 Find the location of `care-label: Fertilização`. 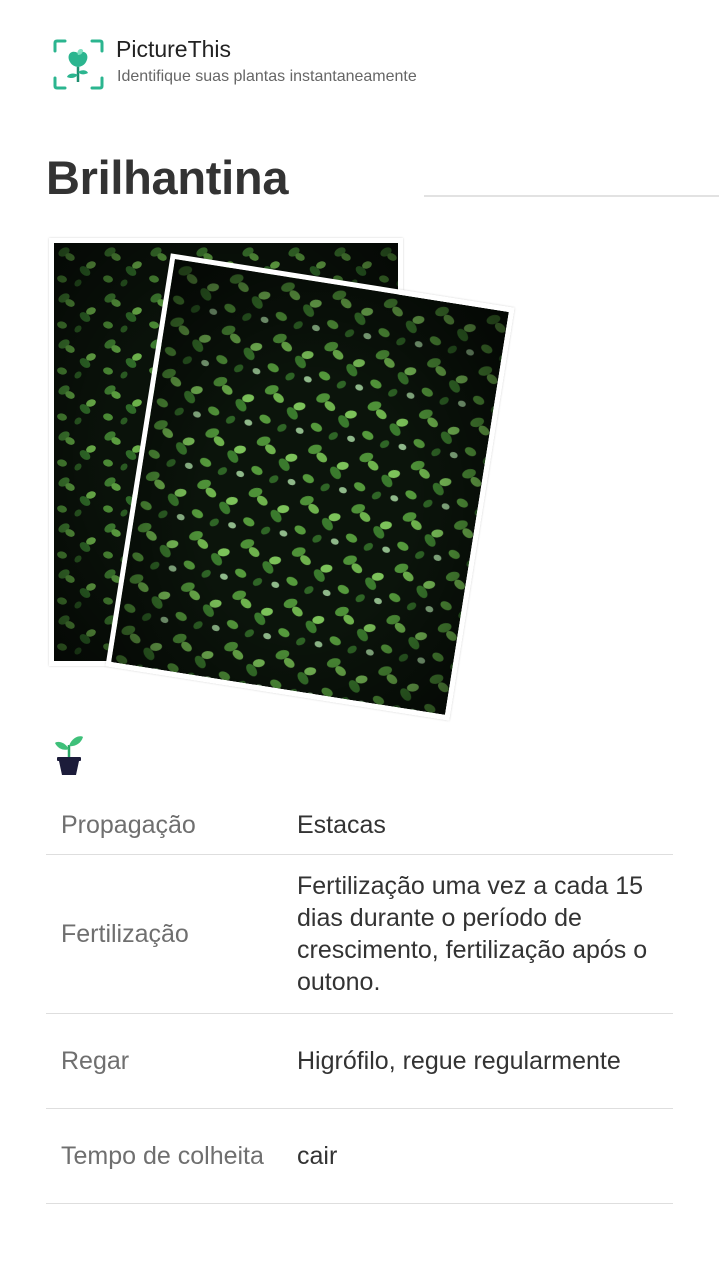

care-label: Fertilização is located at coordinates (125, 934).